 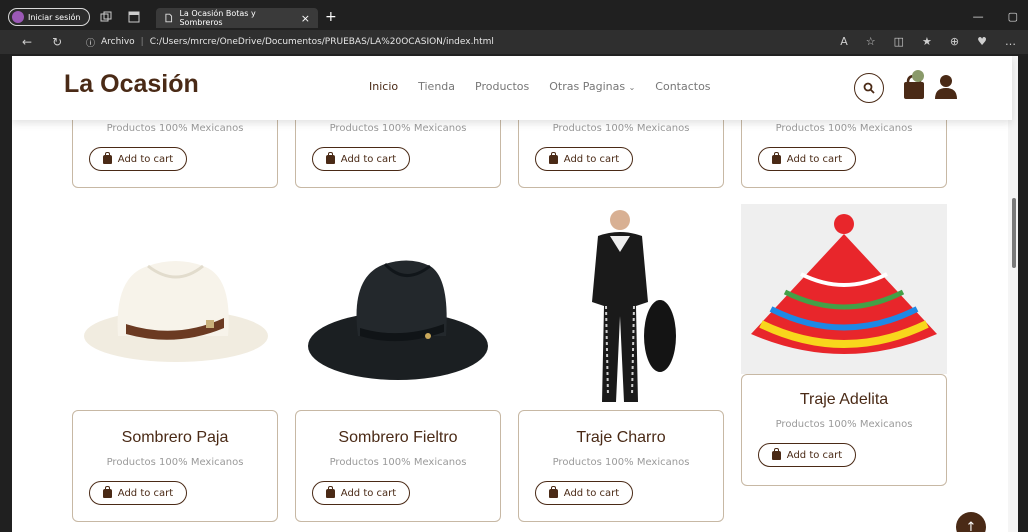 What do you see at coordinates (621, 438) in the screenshot?
I see `product-name: Traje Charro` at bounding box center [621, 438].